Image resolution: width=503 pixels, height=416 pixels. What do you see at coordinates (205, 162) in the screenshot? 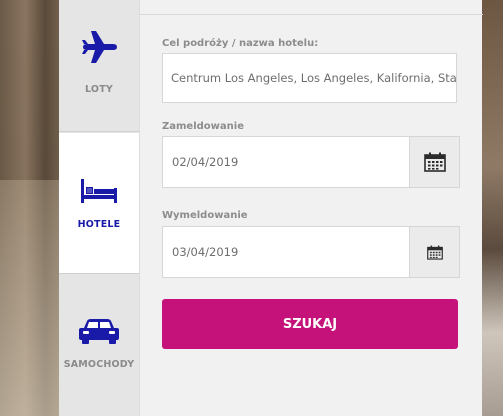
I see `checkin-date: 02/04/2019` at bounding box center [205, 162].